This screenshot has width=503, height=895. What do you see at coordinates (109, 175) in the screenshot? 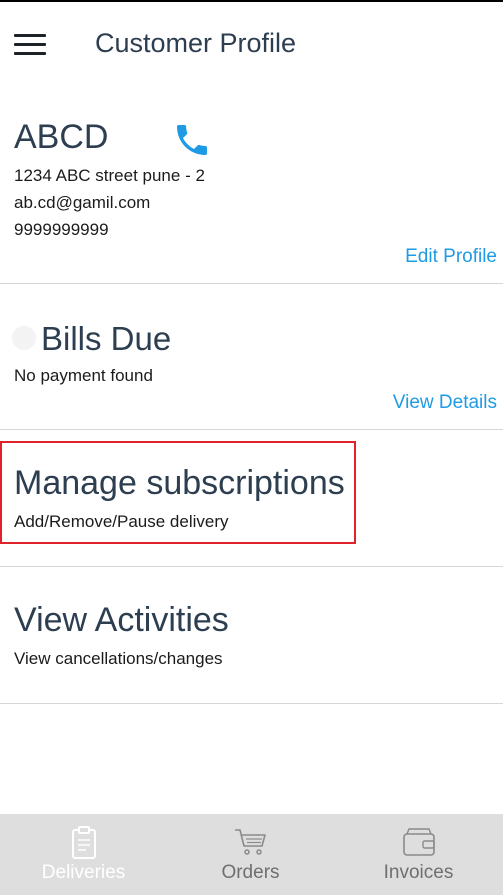
I see `customer-address: 1234 ABC street pune - 2` at bounding box center [109, 175].